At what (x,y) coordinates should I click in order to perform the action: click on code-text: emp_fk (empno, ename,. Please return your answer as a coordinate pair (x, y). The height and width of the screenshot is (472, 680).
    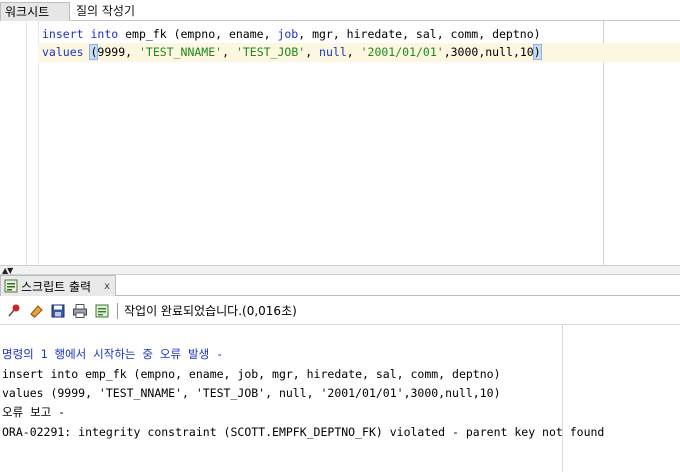
    Looking at the image, I should click on (198, 34).